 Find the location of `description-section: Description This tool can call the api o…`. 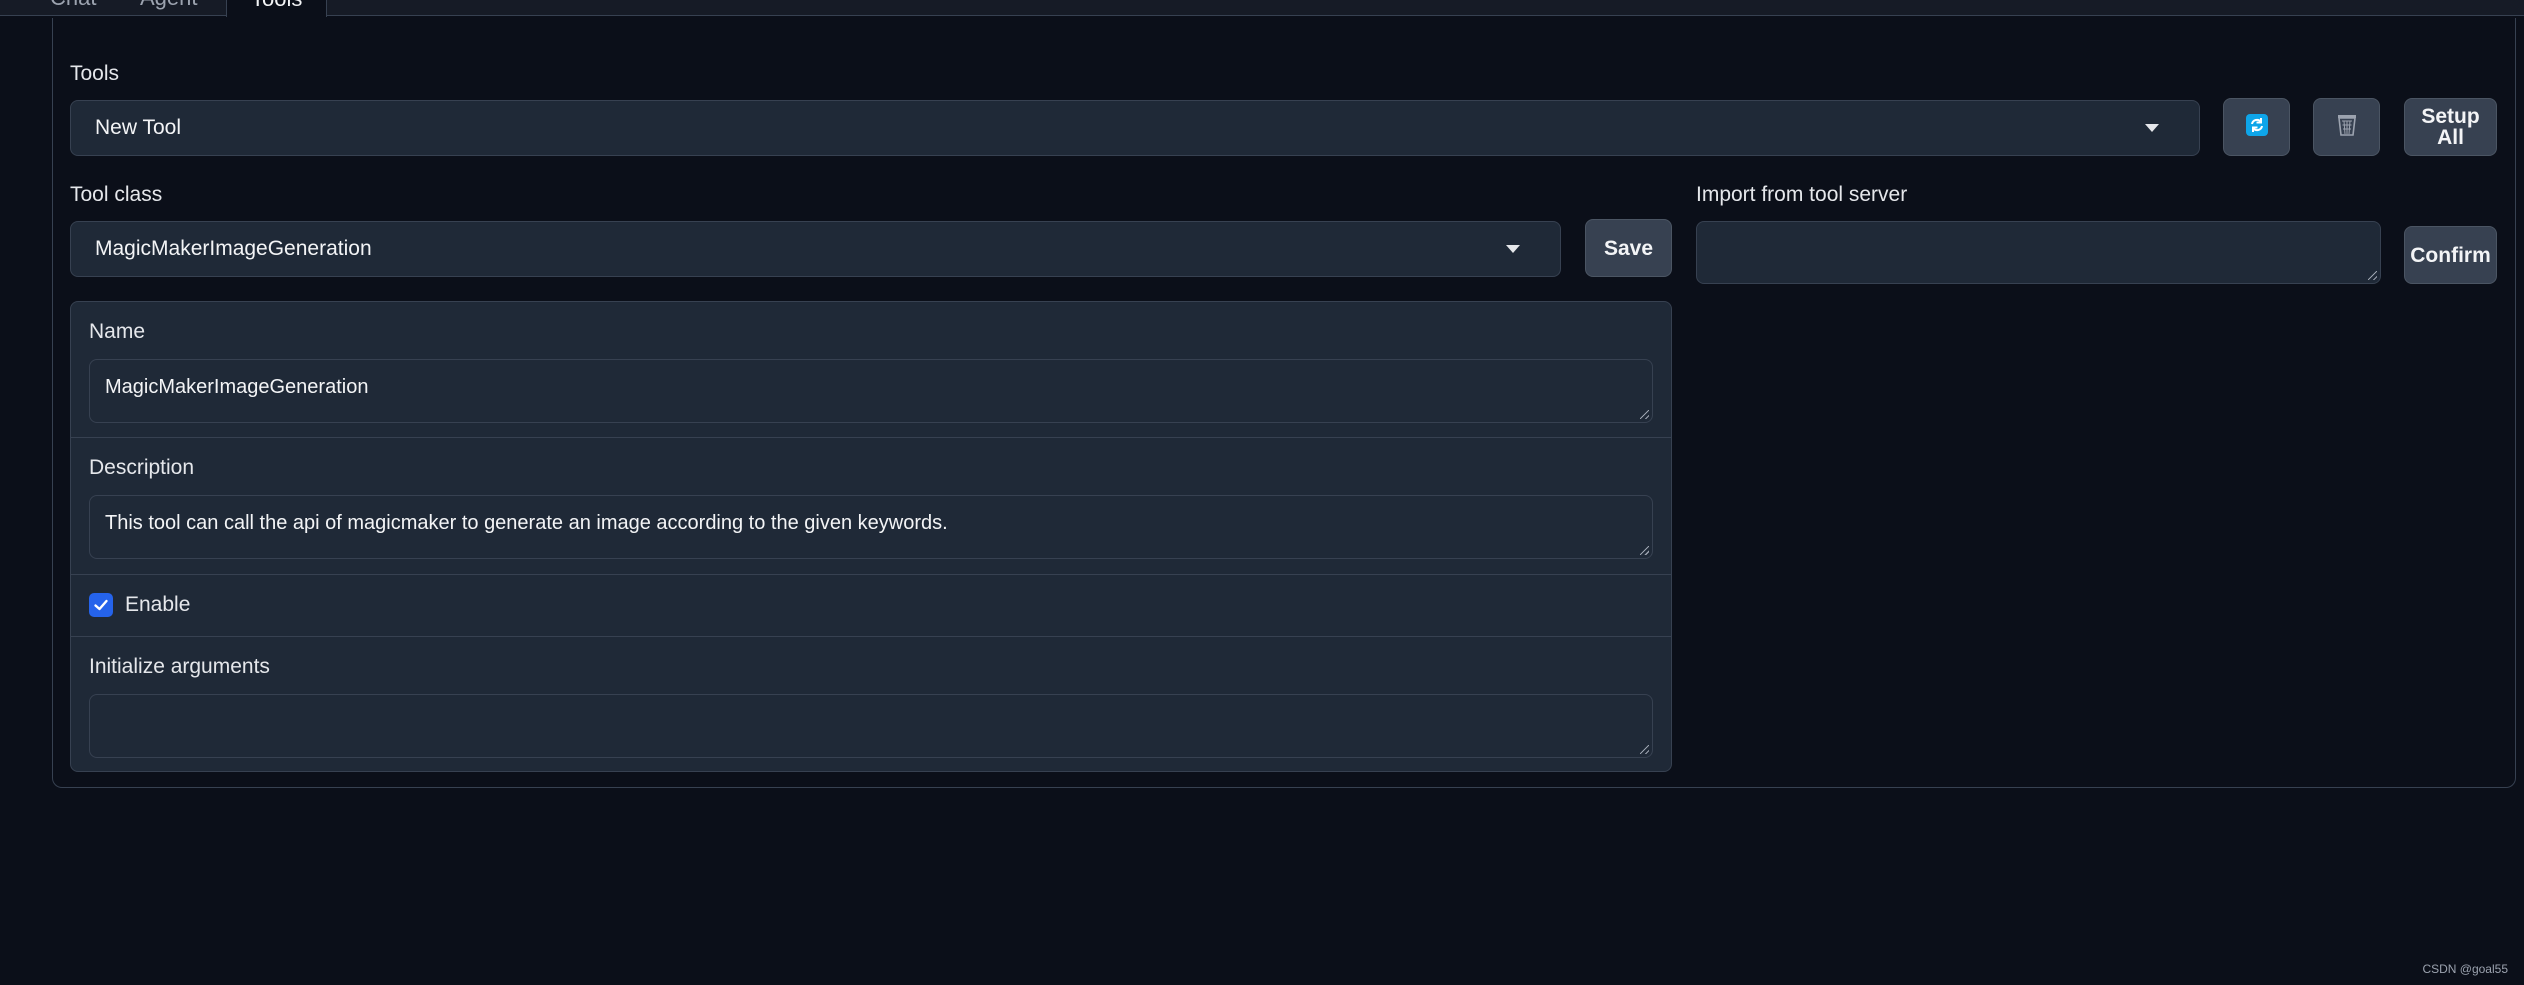

description-section: Description This tool can call the api o… is located at coordinates (871, 506).